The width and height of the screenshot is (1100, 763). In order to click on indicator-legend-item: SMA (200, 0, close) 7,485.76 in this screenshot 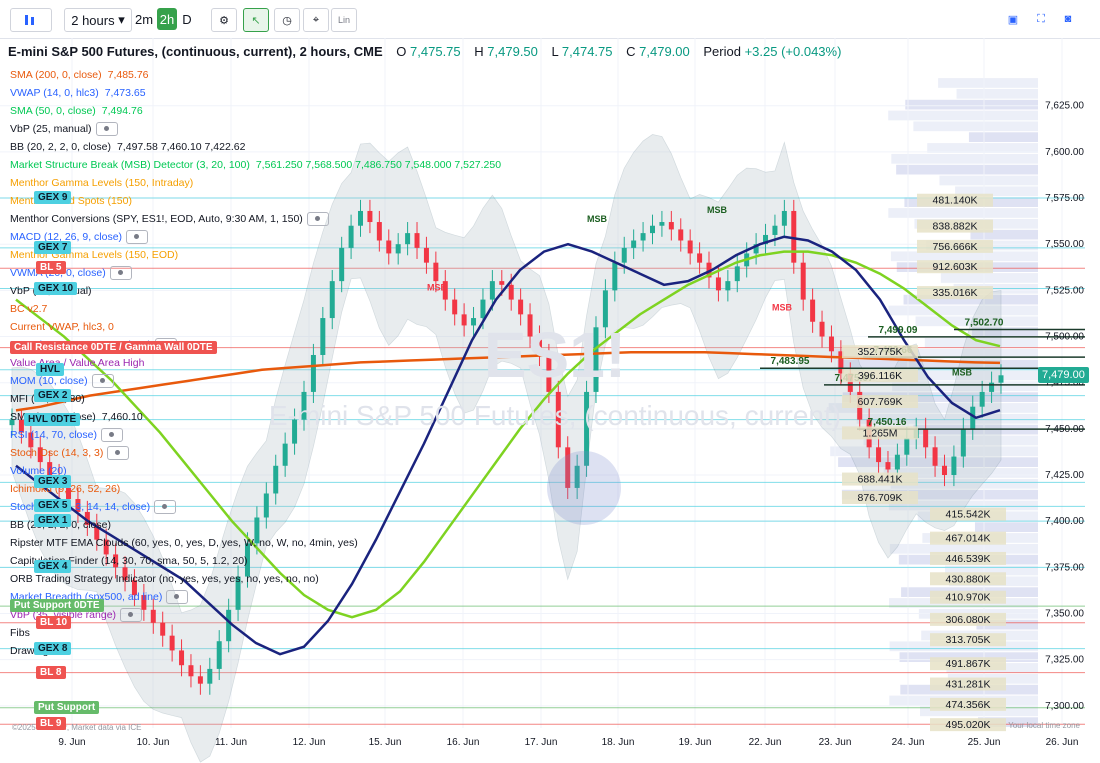, I will do `click(270, 75)`.